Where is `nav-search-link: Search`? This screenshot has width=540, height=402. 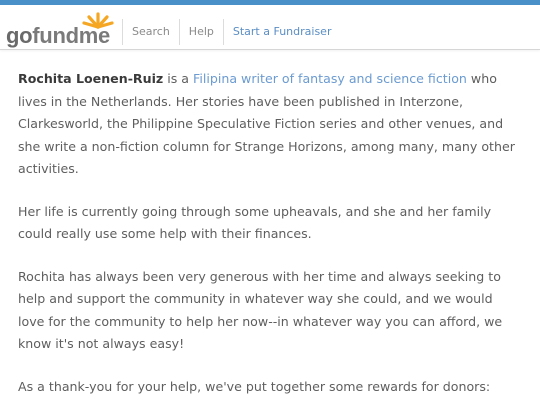 nav-search-link: Search is located at coordinates (150, 32).